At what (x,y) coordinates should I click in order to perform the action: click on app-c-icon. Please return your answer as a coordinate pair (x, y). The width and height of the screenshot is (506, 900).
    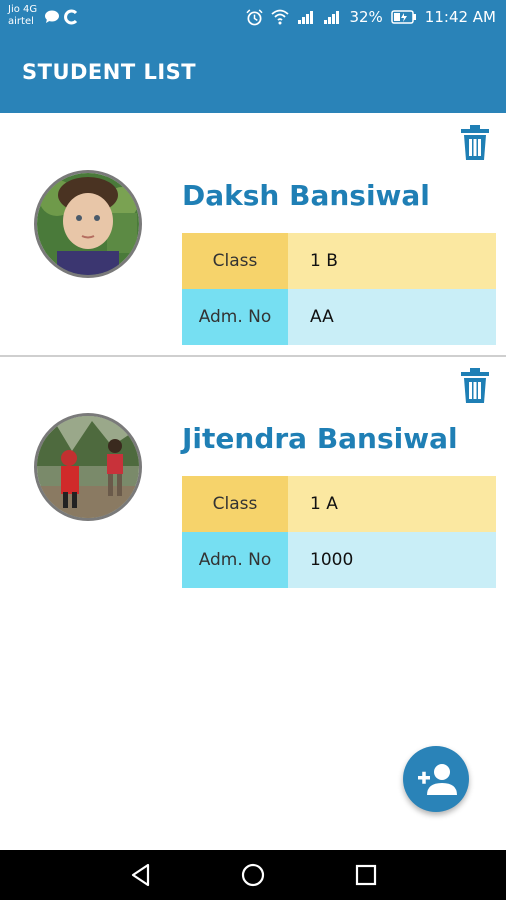
    Looking at the image, I should click on (71, 17).